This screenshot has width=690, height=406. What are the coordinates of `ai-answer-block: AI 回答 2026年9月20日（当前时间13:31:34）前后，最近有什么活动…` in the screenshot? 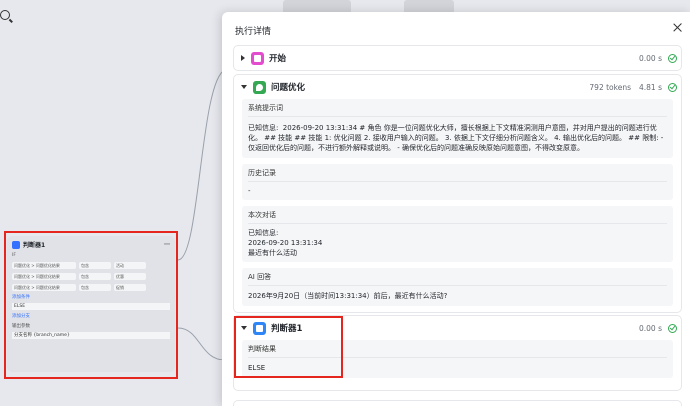 It's located at (457, 287).